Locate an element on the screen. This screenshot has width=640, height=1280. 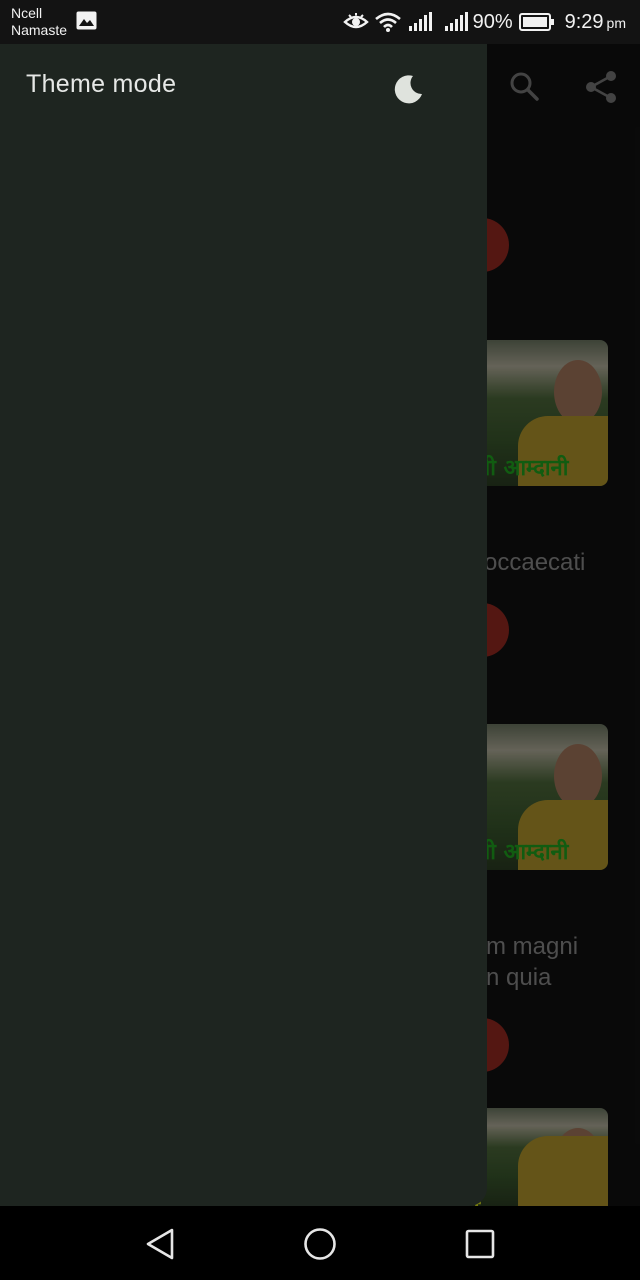
clock-time: 9:29 is located at coordinates (584, 21).